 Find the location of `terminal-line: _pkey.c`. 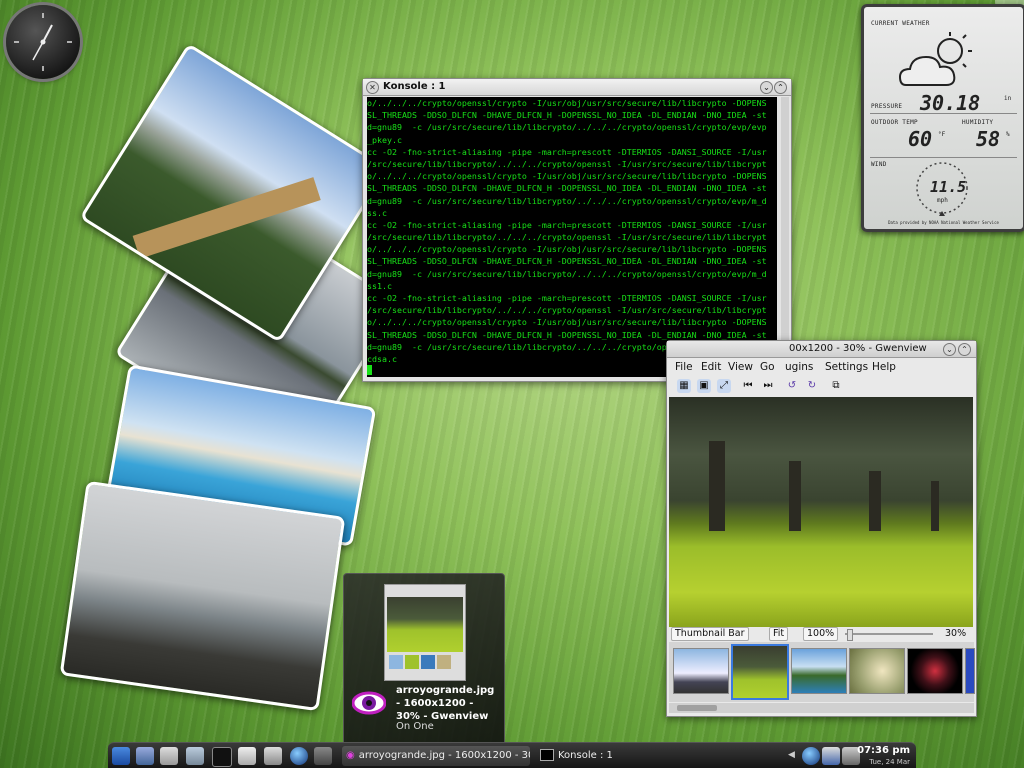

terminal-line: _pkey.c is located at coordinates (384, 139).